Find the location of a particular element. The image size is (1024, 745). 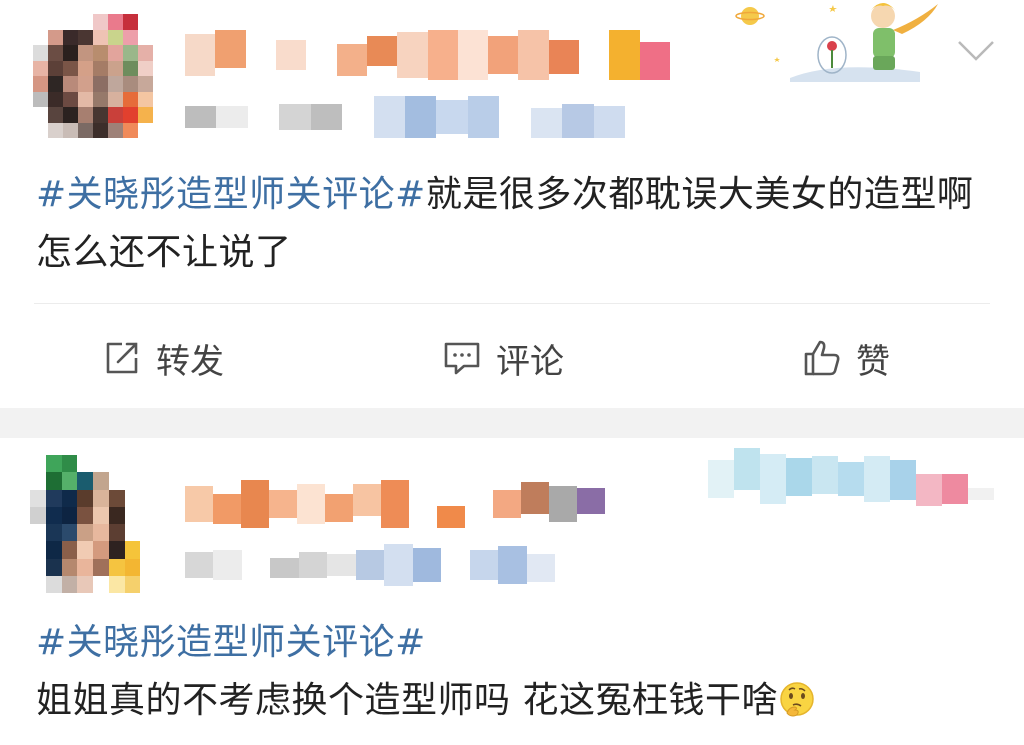

chevron-down-icon is located at coordinates (976, 51).